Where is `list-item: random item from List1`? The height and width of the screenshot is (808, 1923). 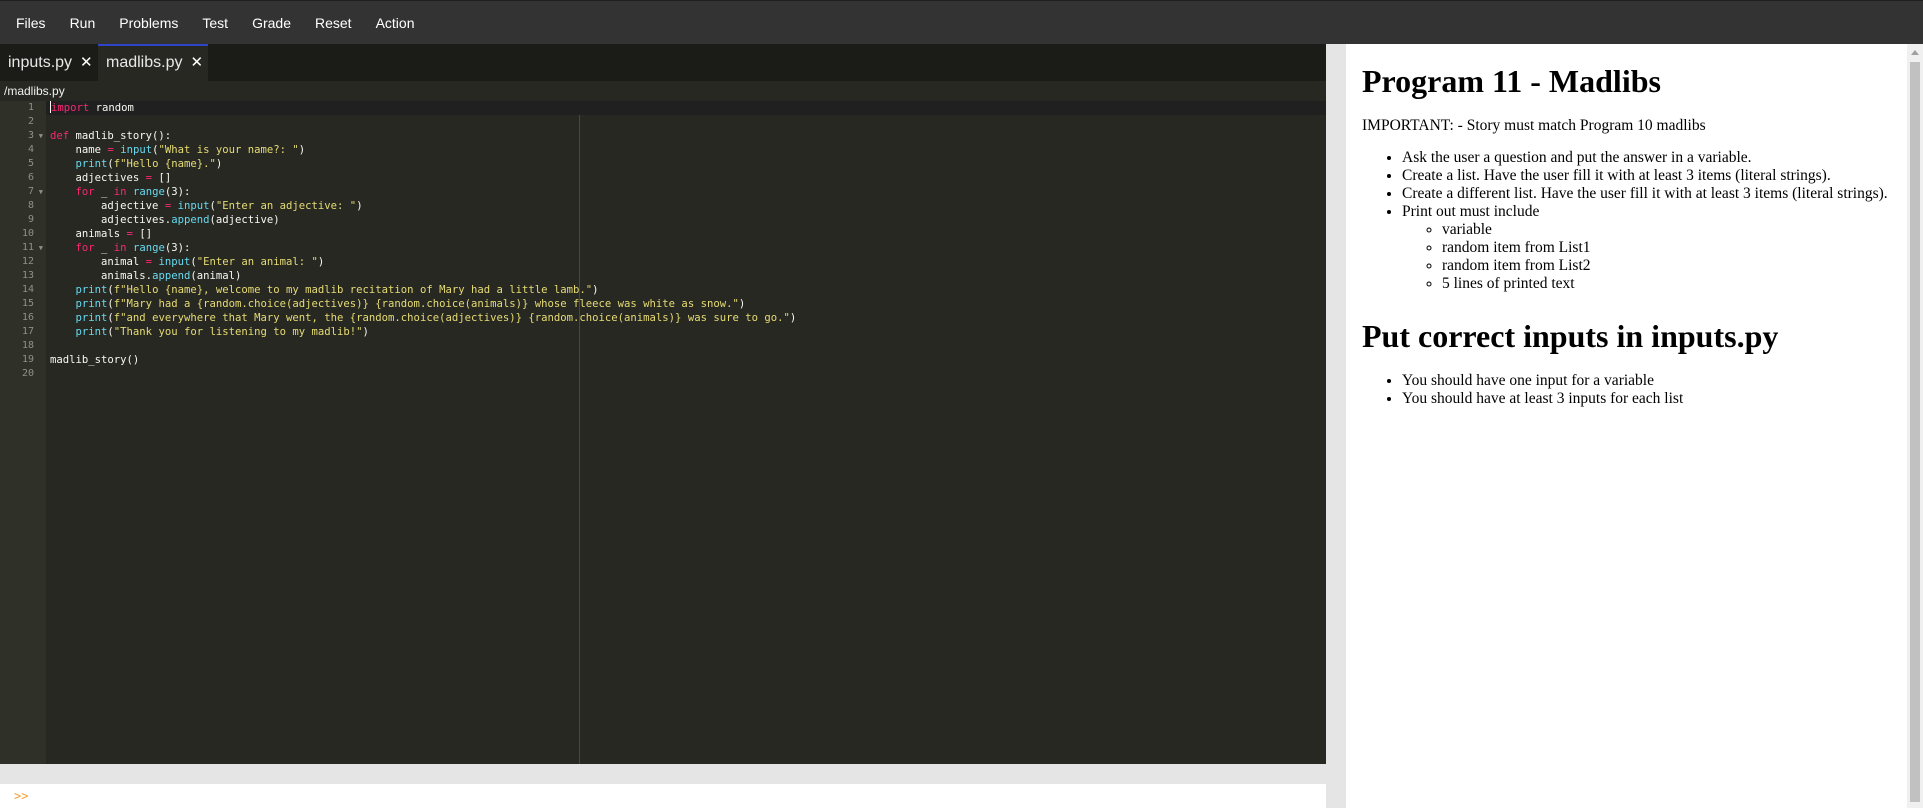 list-item: random item from List1 is located at coordinates (1674, 248).